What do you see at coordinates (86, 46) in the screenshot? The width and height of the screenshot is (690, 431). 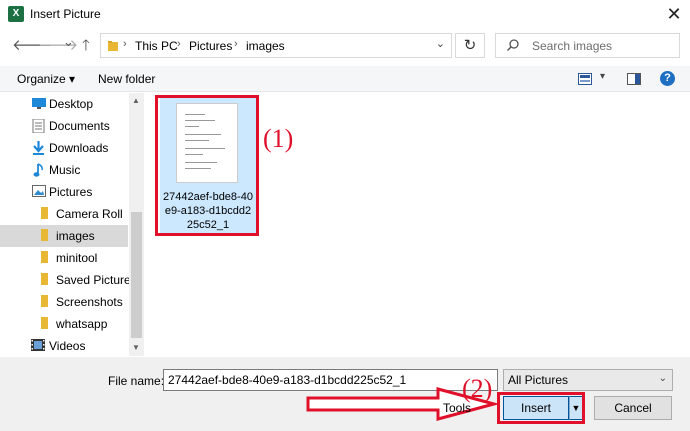 I see `up-arrow-icon: 🡑` at bounding box center [86, 46].